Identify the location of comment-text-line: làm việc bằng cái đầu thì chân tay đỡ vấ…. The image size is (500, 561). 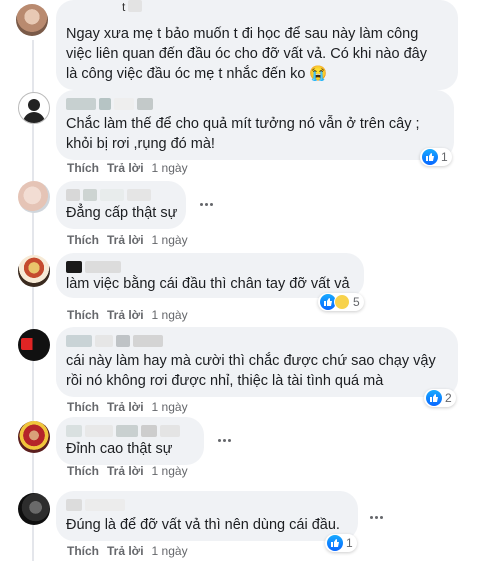
(208, 284).